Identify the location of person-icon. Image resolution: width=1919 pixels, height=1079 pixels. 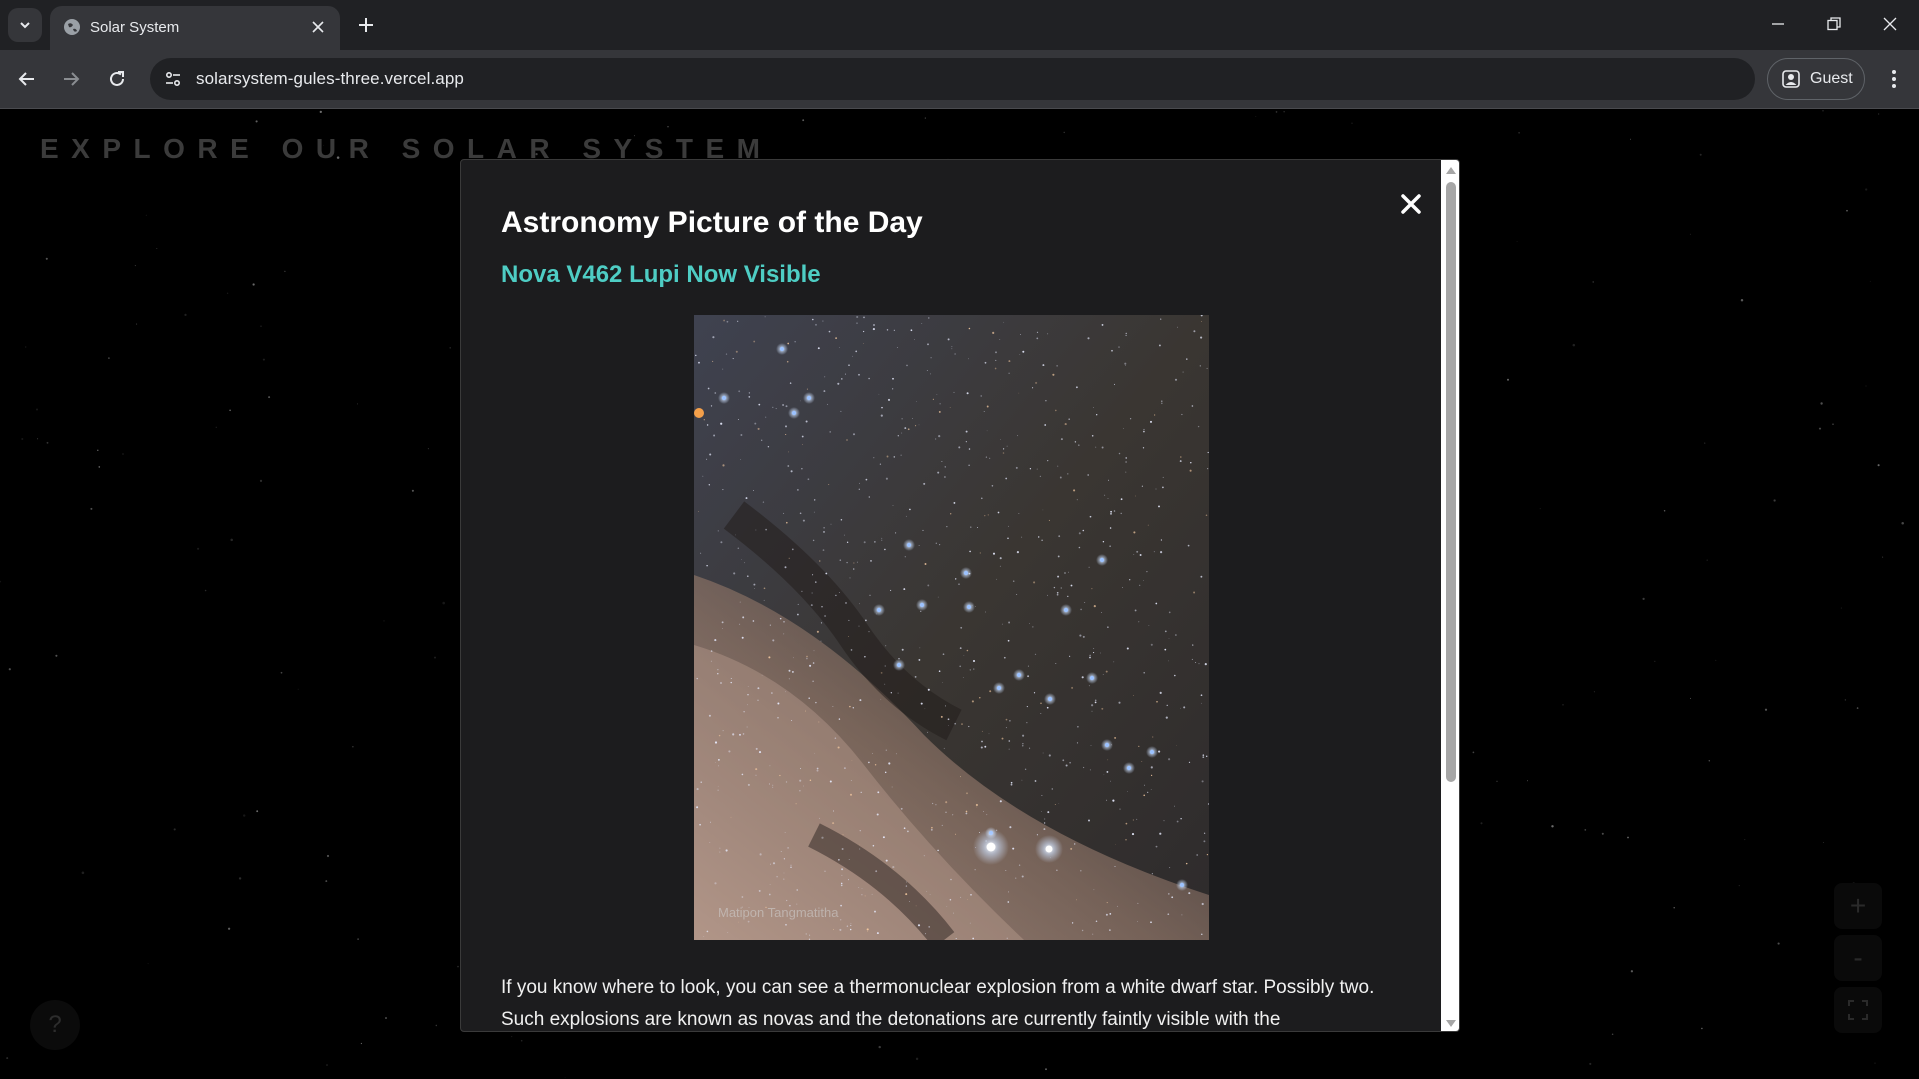
(1791, 79).